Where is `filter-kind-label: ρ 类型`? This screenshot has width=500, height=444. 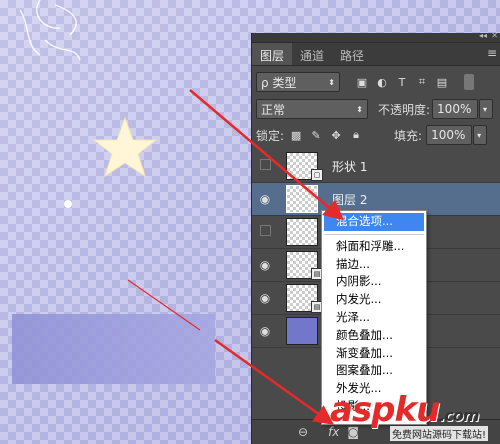 filter-kind-label: ρ 类型 is located at coordinates (279, 82).